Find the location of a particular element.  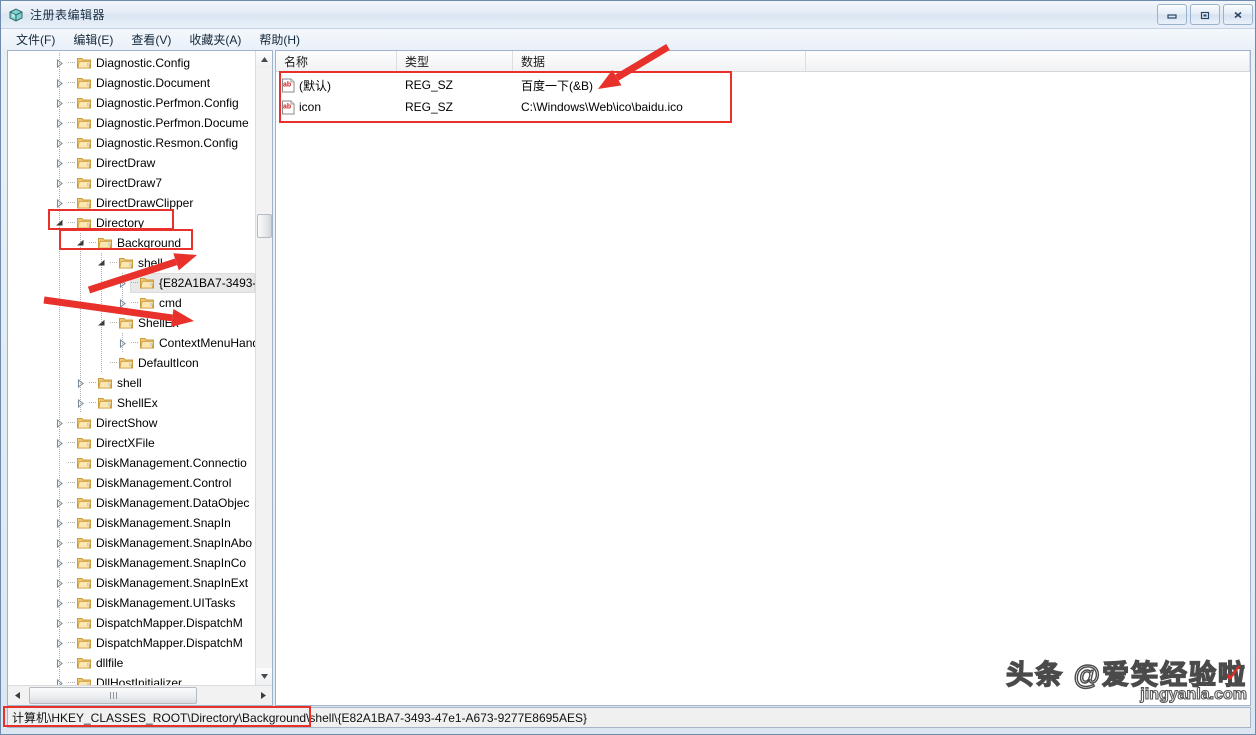

tree-item: DirectShow is located at coordinates (131, 423).